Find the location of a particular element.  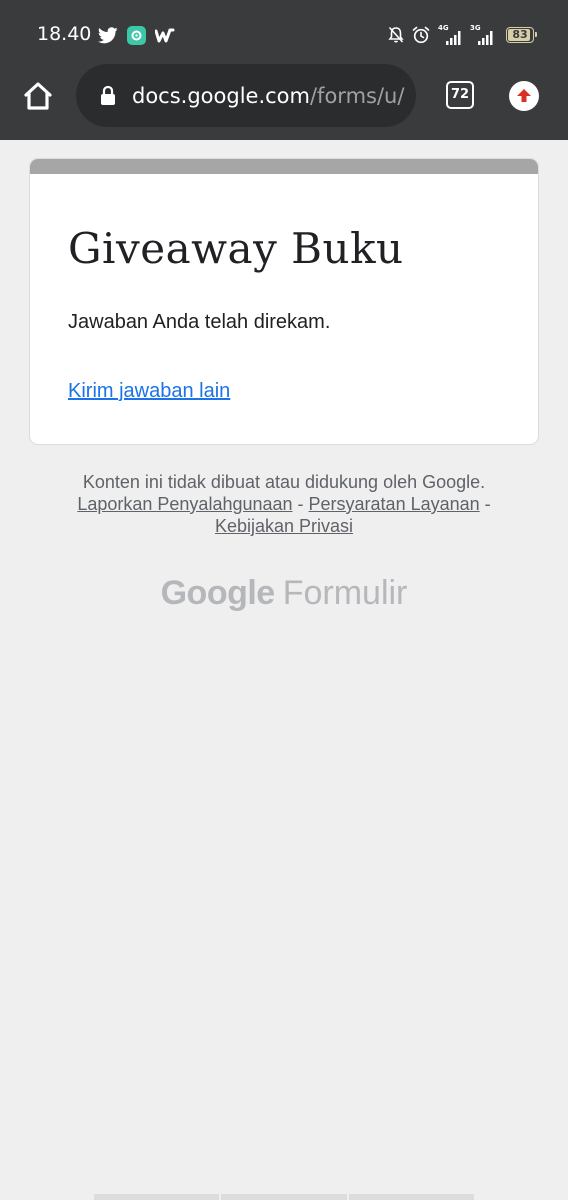

card-accent-bar is located at coordinates (284, 166).